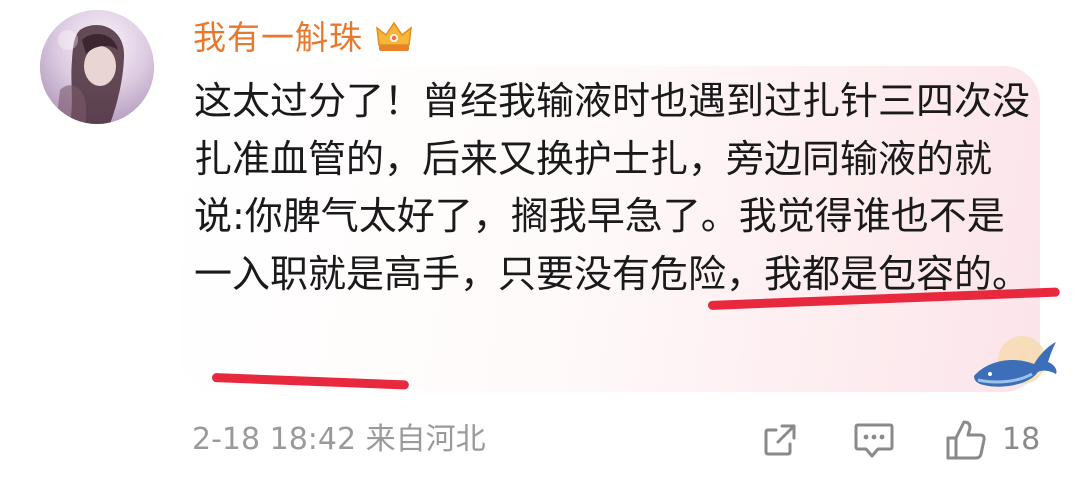 Image resolution: width=1080 pixels, height=485 pixels. What do you see at coordinates (992, 440) in the screenshot?
I see `like-button: 18` at bounding box center [992, 440].